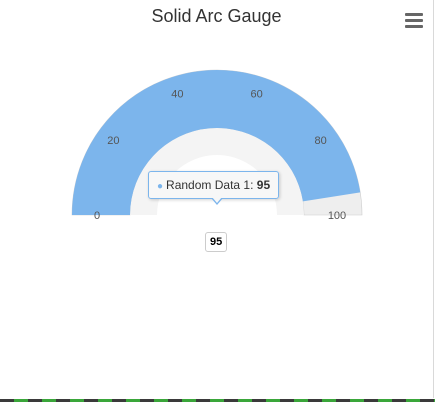  I want to click on tooltip-series-name: Random Data 1:, so click(211, 185).